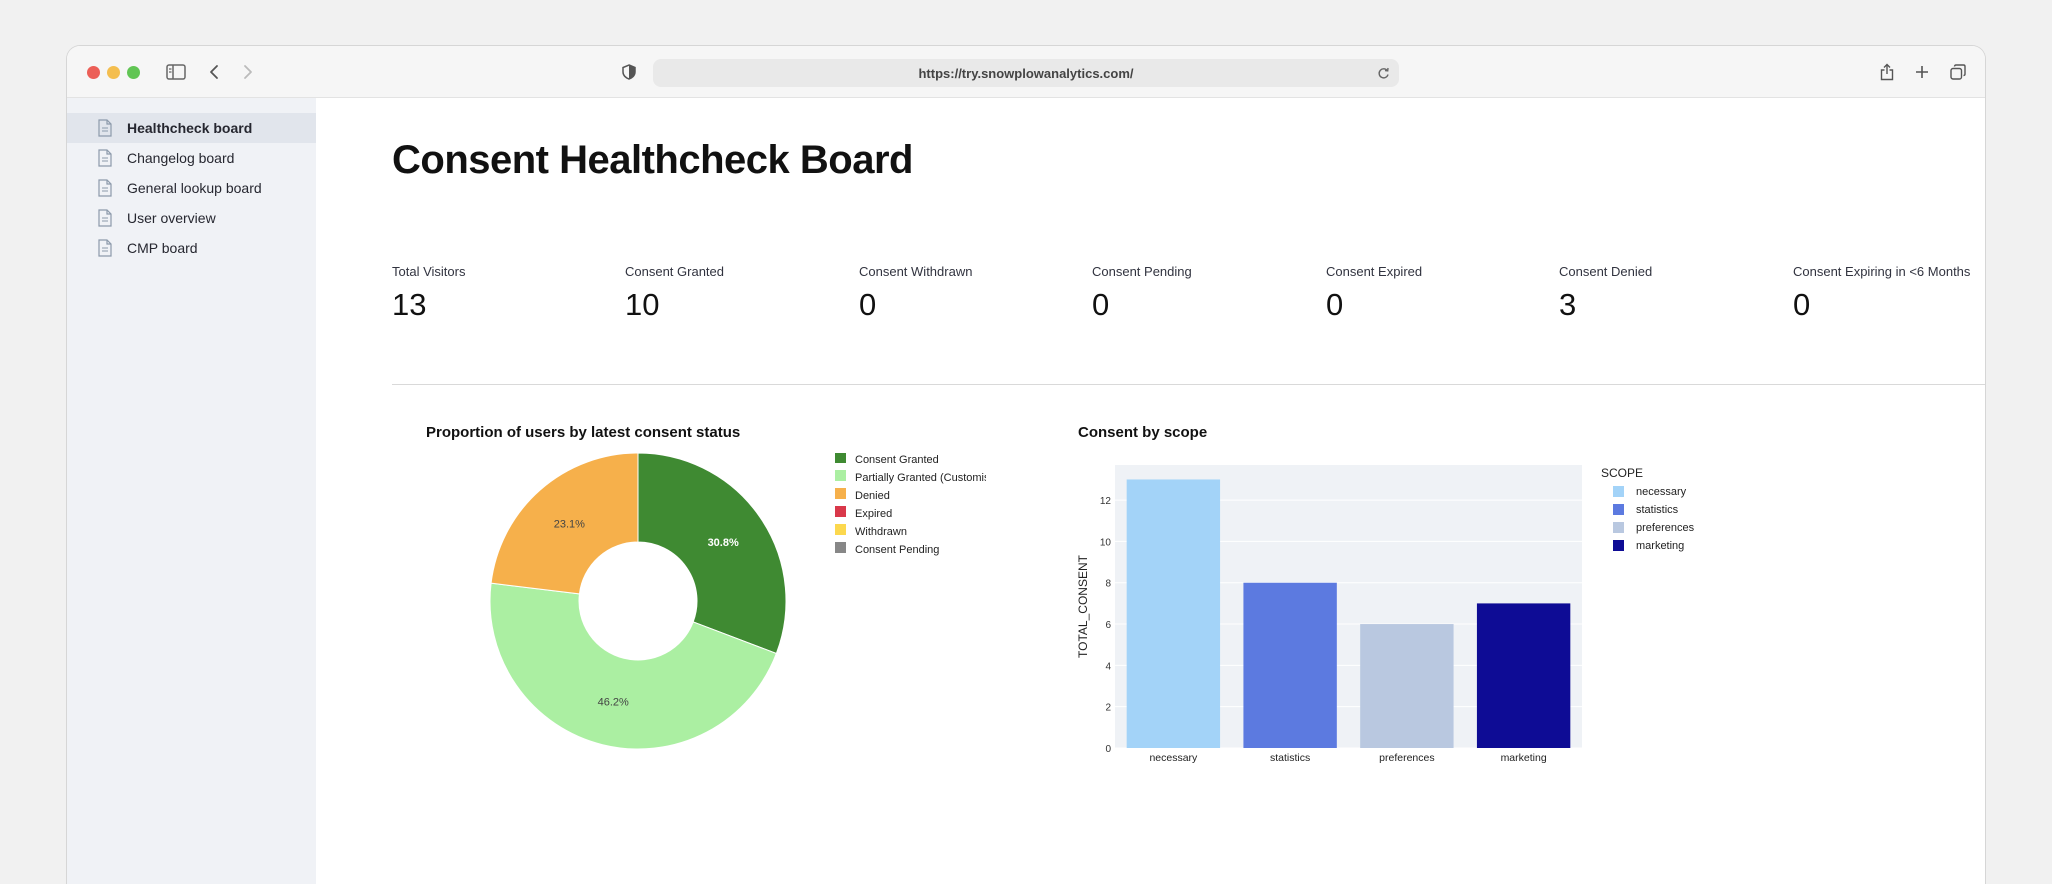  What do you see at coordinates (1406, 758) in the screenshot?
I see `x-tick-label: preferences` at bounding box center [1406, 758].